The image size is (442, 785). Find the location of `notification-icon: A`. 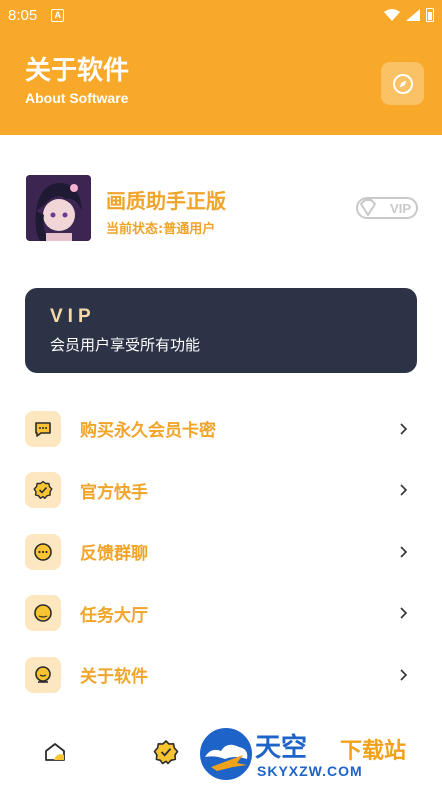

notification-icon: A is located at coordinates (58, 15).